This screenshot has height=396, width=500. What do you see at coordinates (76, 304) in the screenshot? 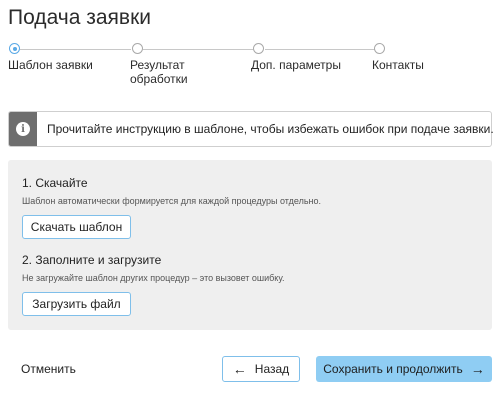
I see `upload-file-button: Загрузить файл` at bounding box center [76, 304].